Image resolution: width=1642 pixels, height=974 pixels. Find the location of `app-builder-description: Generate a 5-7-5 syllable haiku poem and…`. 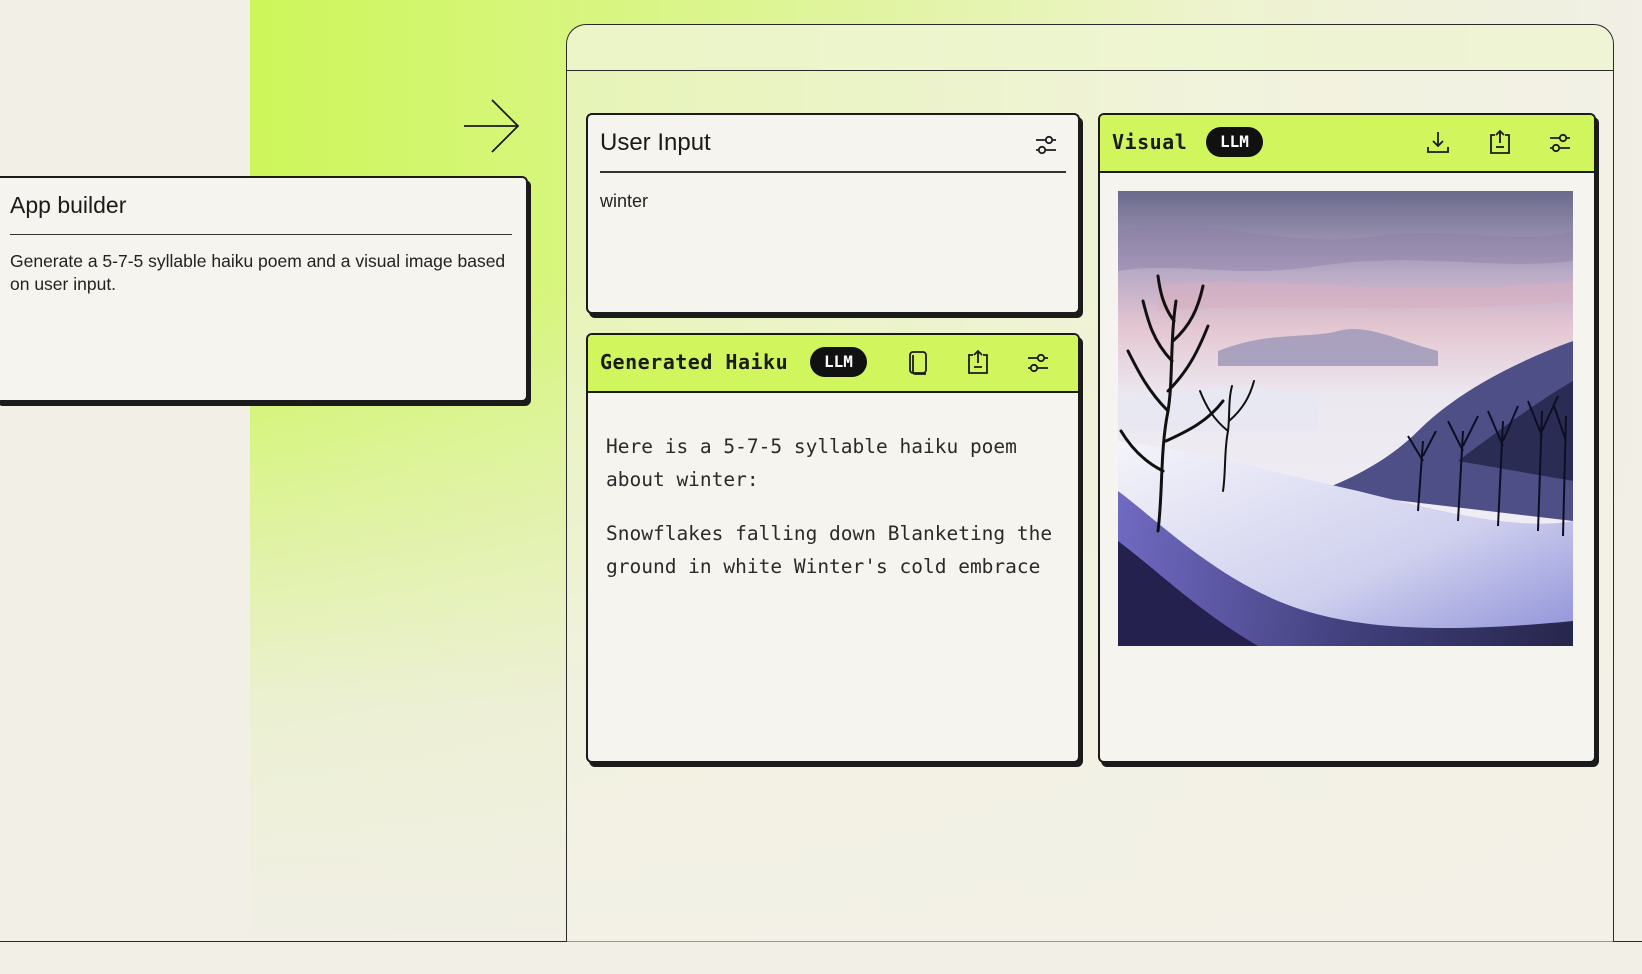

app-builder-description: Generate a 5-7-5 syllable haiku poem and… is located at coordinates (258, 272).